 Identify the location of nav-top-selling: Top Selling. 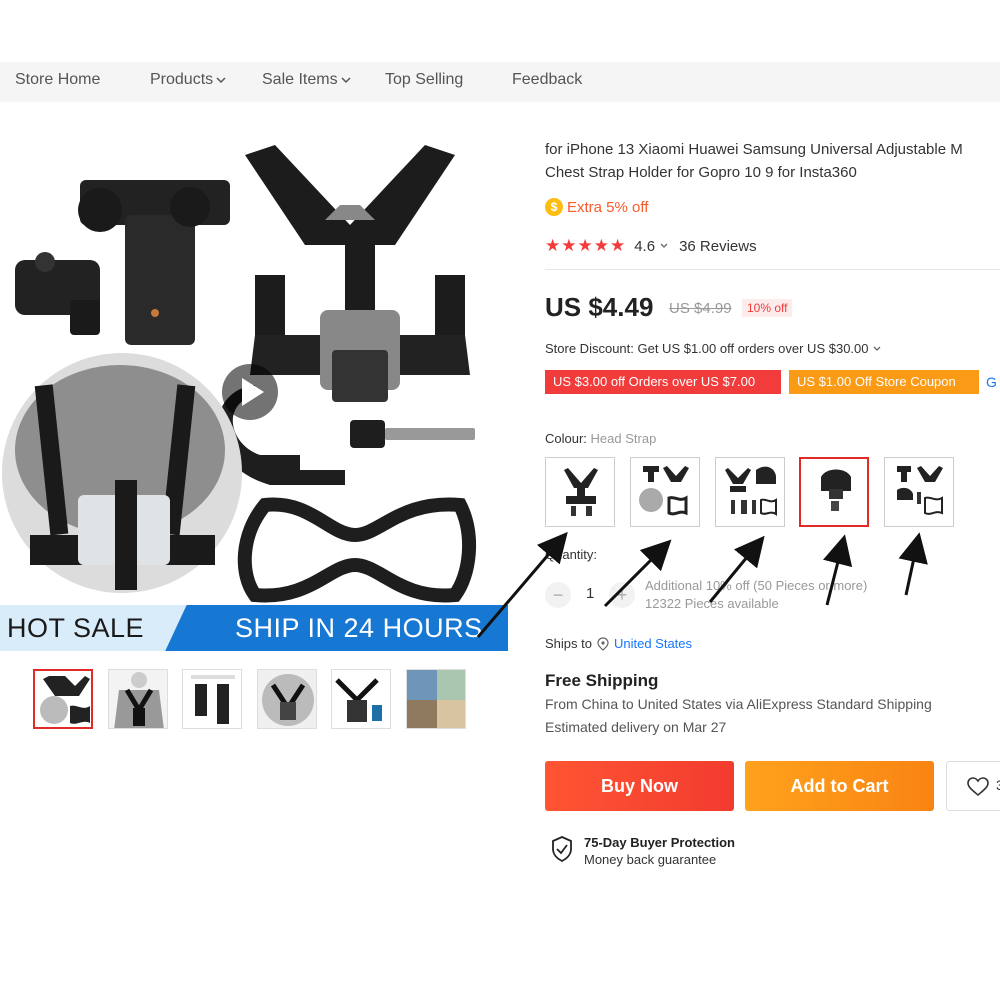
(424, 82).